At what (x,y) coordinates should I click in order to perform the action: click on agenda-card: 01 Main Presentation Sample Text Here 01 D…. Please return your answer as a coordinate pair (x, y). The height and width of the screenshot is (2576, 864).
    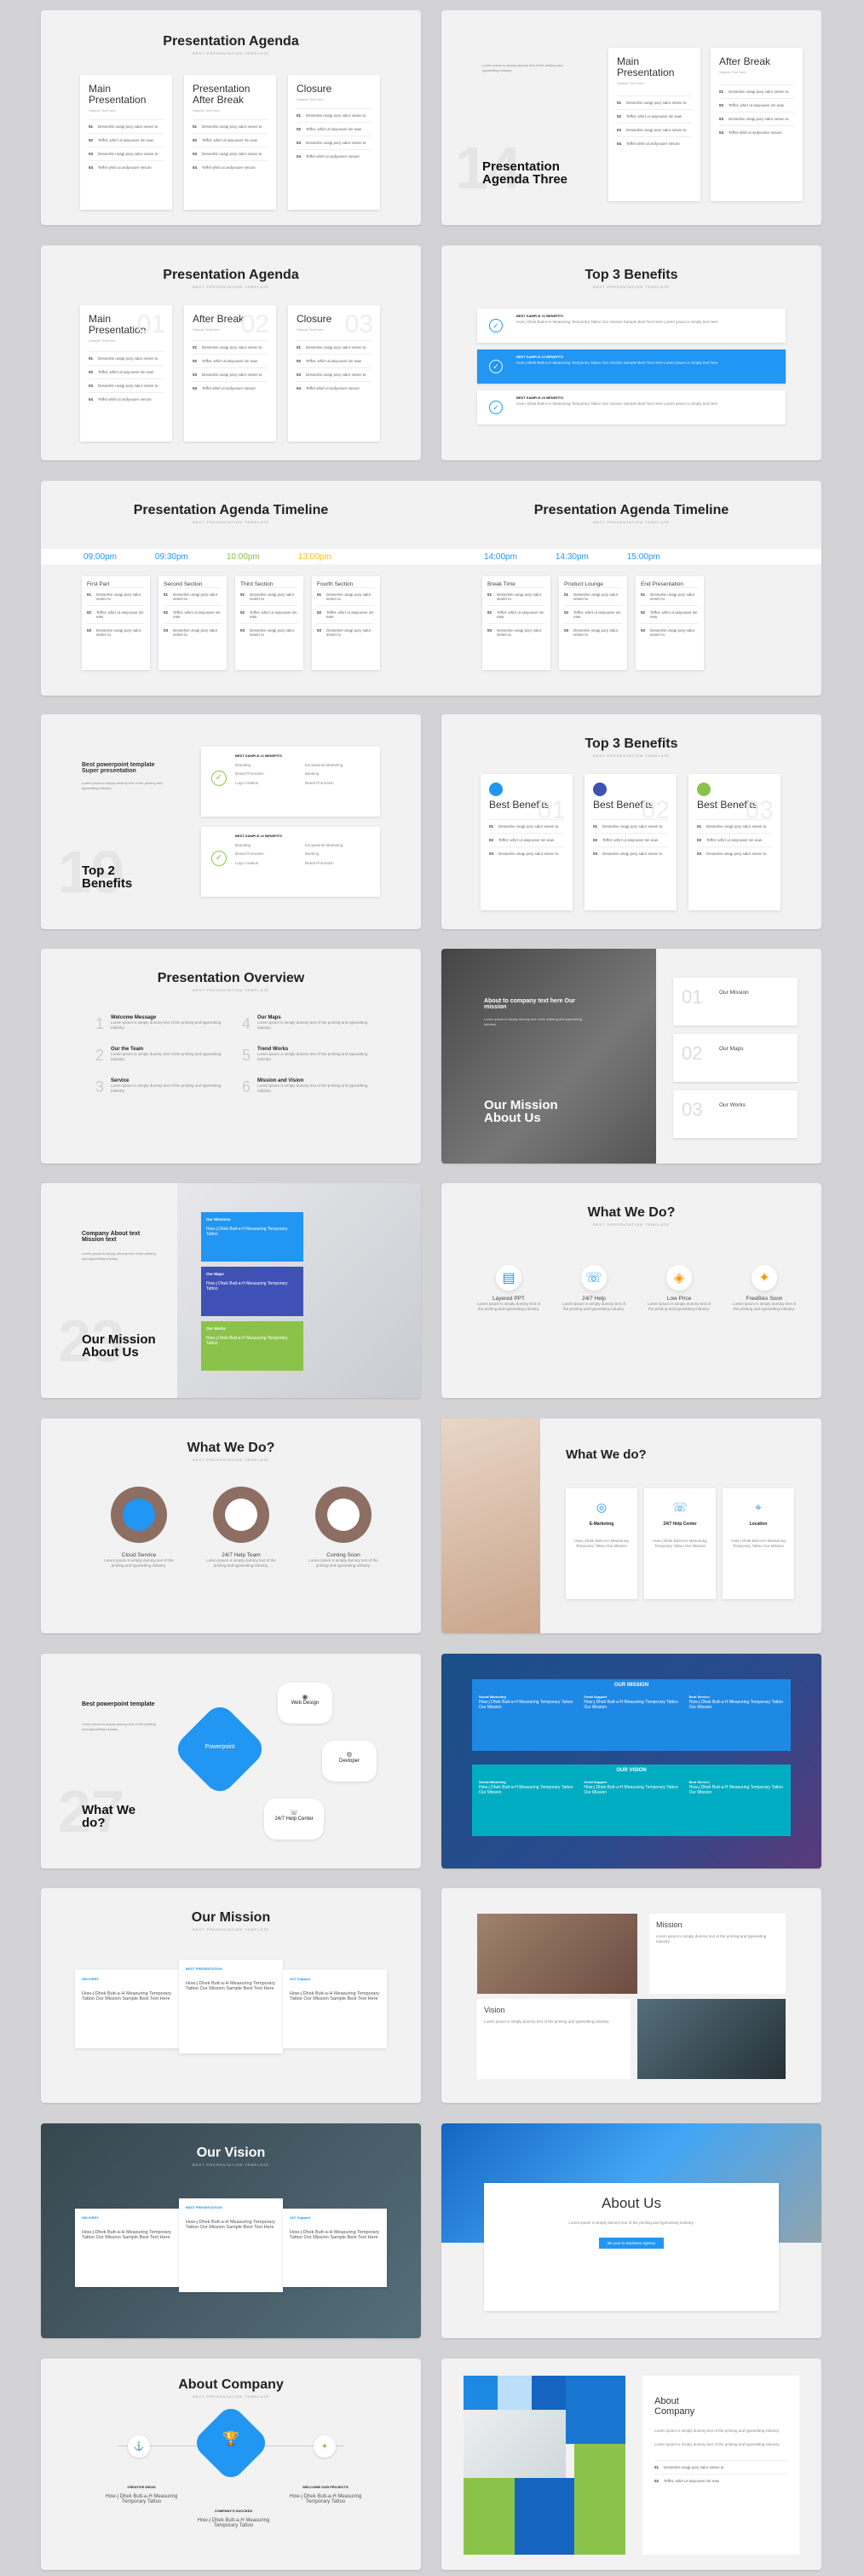
    Looking at the image, I should click on (126, 373).